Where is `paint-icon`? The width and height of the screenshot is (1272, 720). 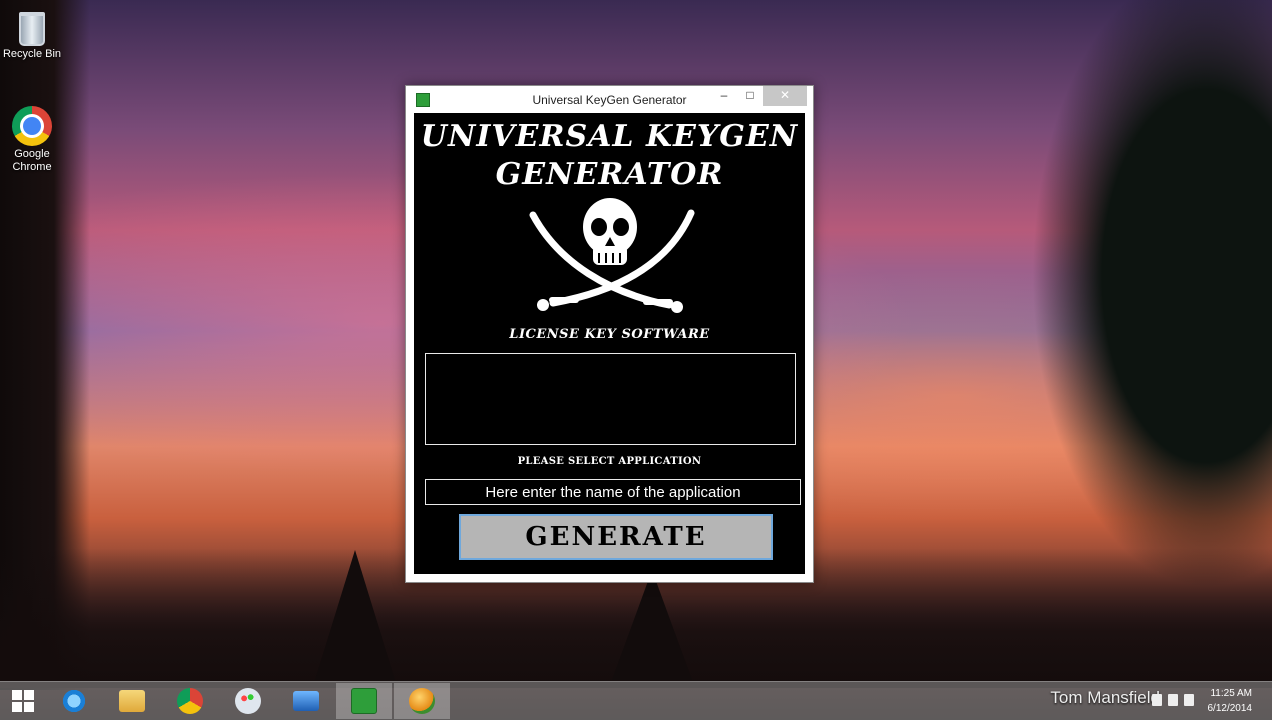
paint-icon is located at coordinates (248, 701).